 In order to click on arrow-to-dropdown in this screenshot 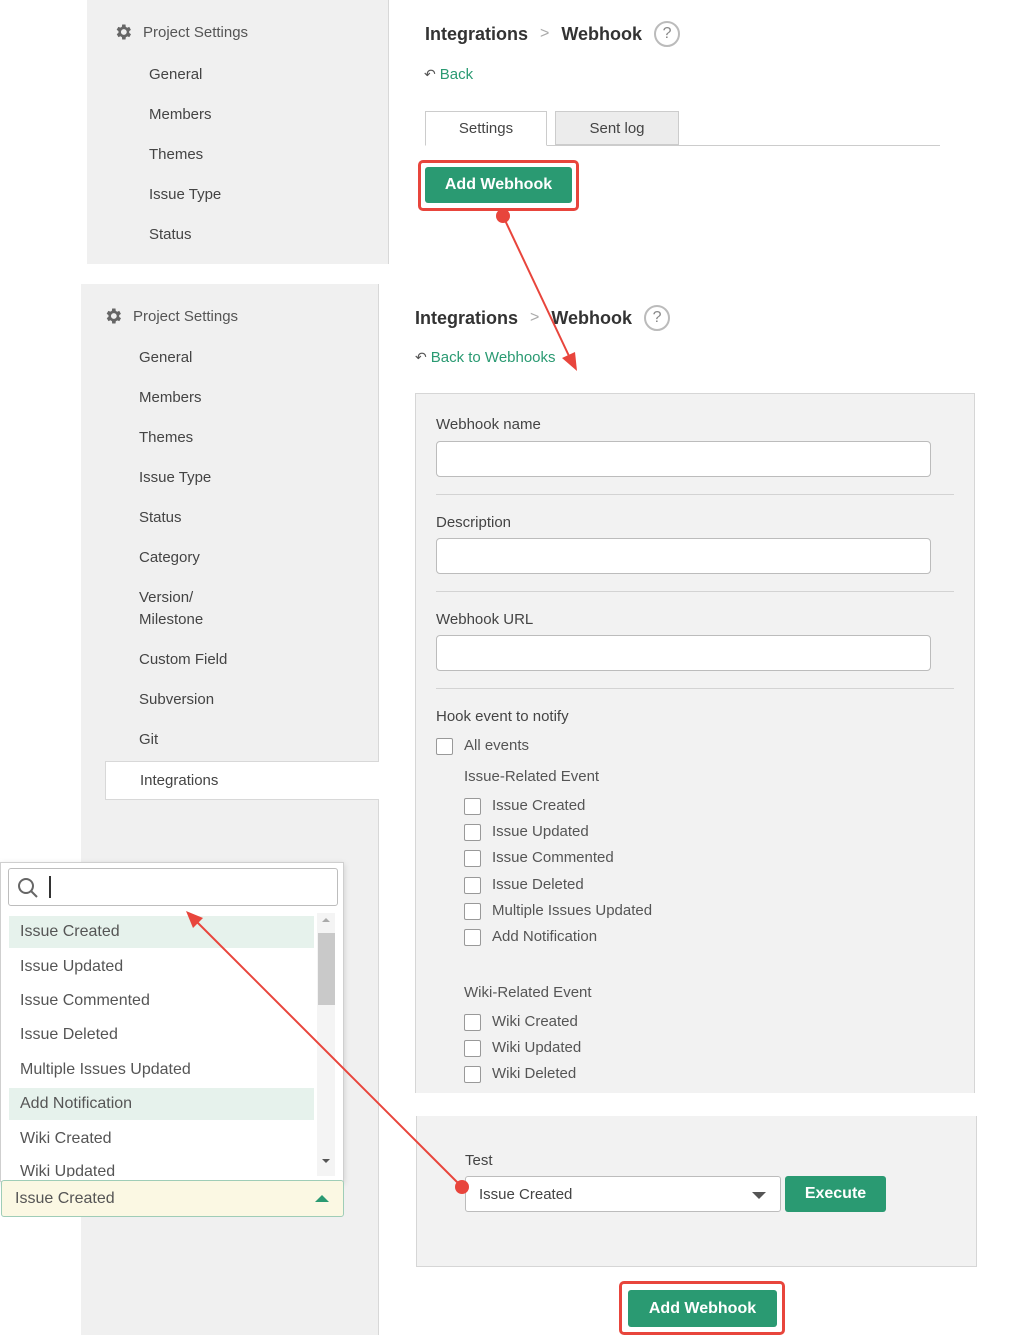, I will do `click(327, 1052)`.